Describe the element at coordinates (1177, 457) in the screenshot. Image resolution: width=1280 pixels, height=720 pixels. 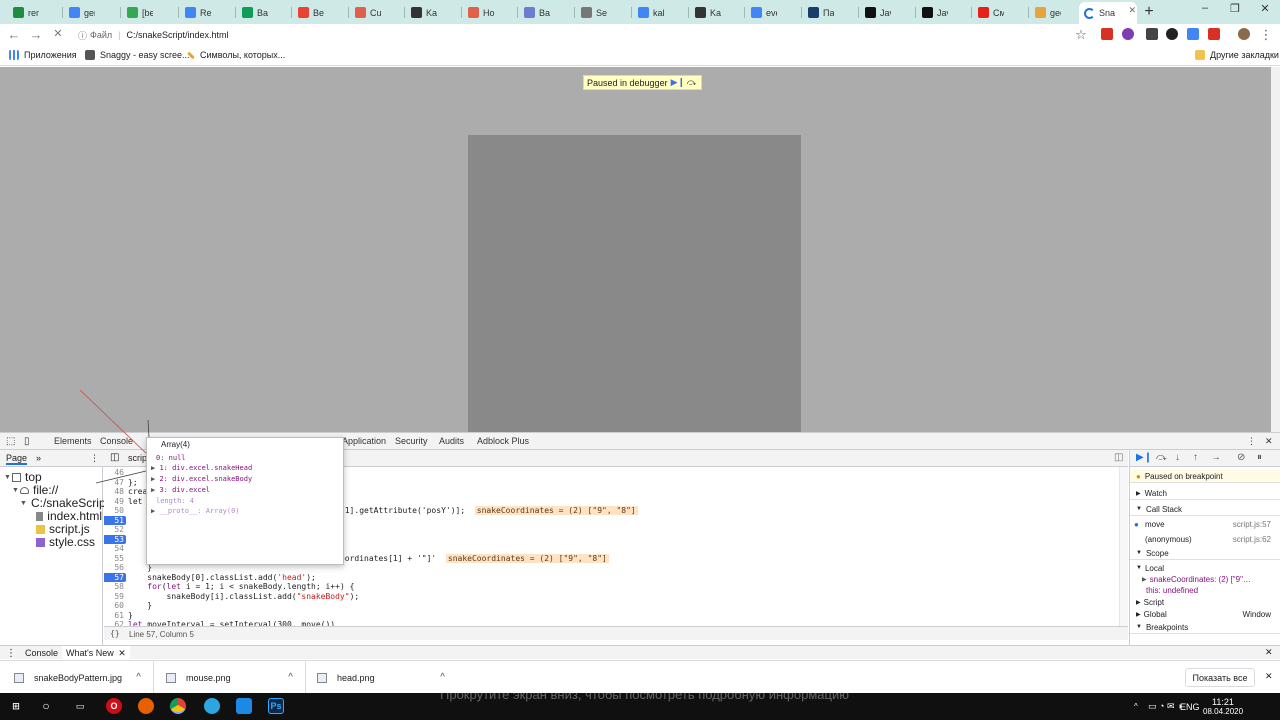
I see `step-into-icon: ↓` at that location.